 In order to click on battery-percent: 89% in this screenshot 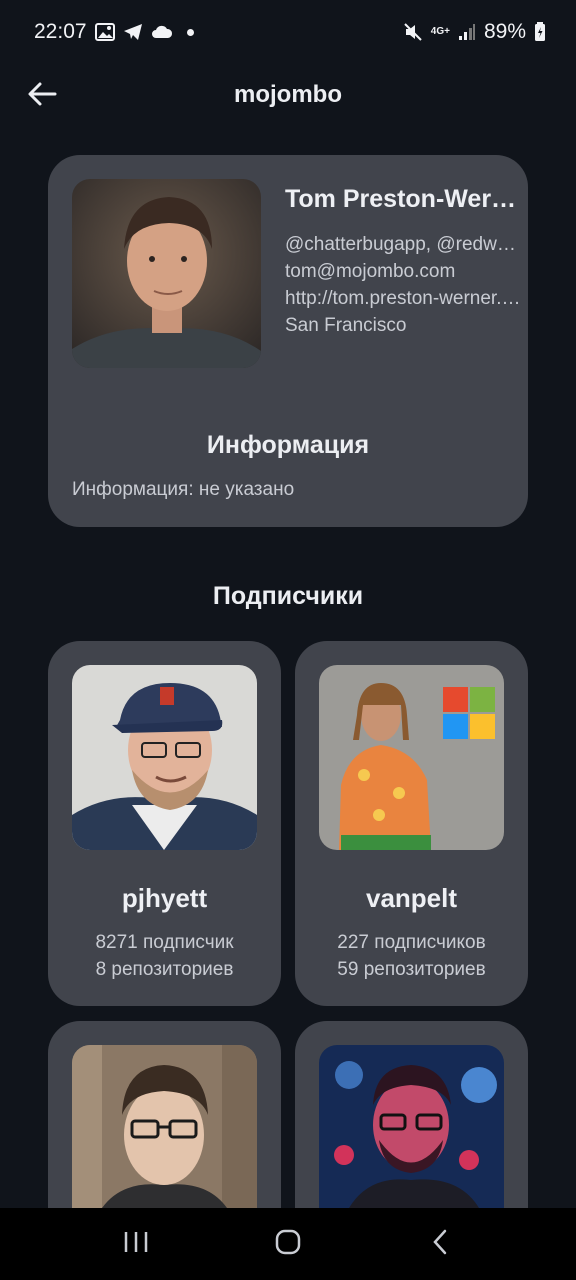, I will do `click(504, 31)`.